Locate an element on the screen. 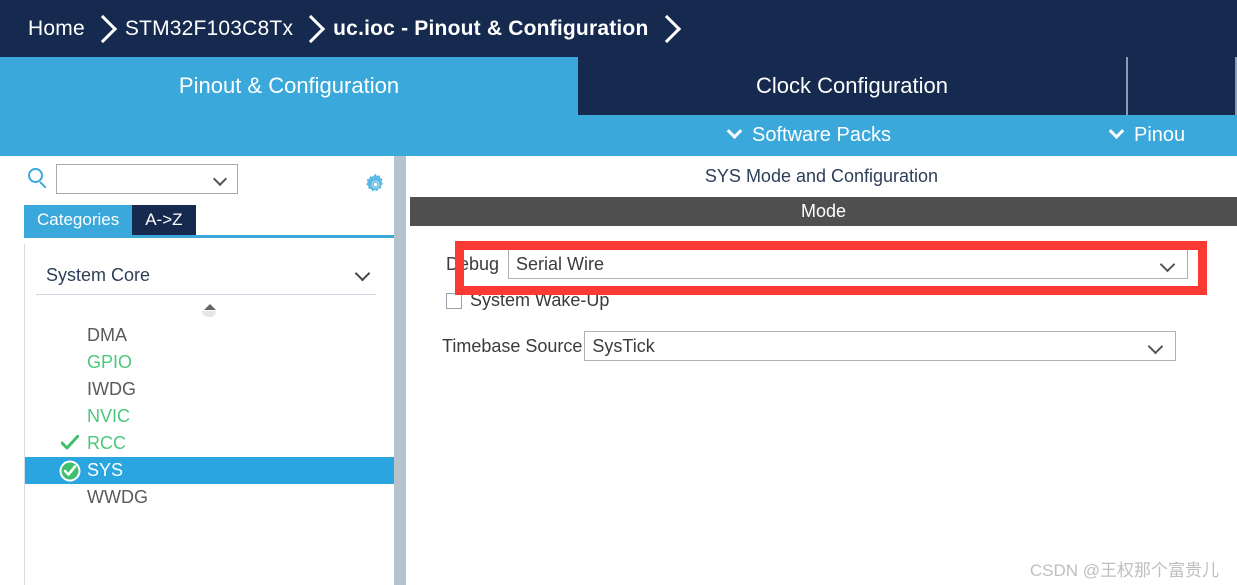  timebase-field-row: Timebase Source SysTick is located at coordinates (809, 346).